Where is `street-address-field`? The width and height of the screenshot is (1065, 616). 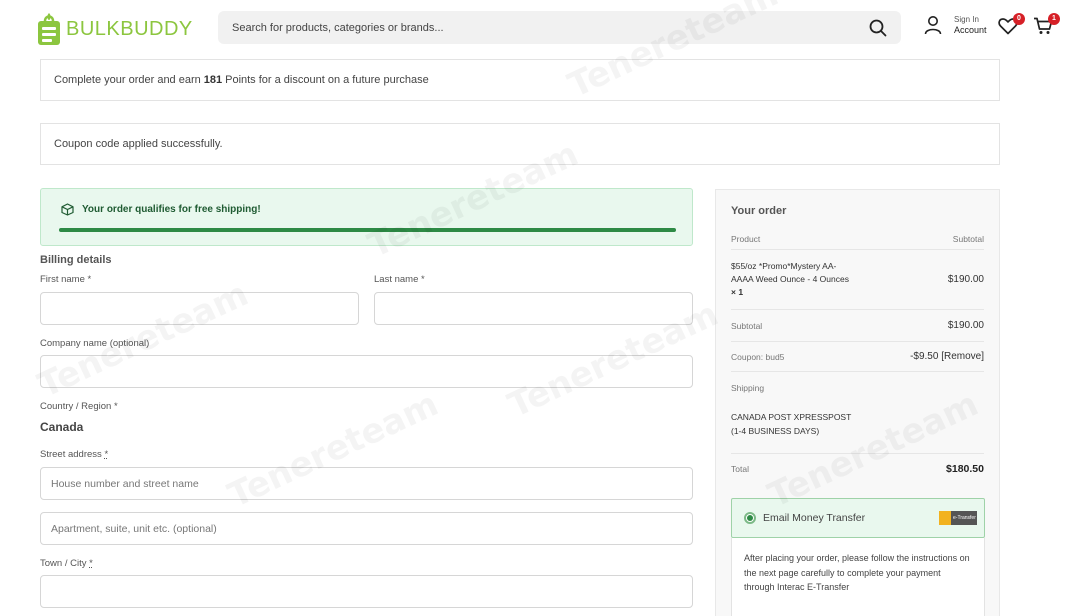
street-address-field is located at coordinates (366, 483).